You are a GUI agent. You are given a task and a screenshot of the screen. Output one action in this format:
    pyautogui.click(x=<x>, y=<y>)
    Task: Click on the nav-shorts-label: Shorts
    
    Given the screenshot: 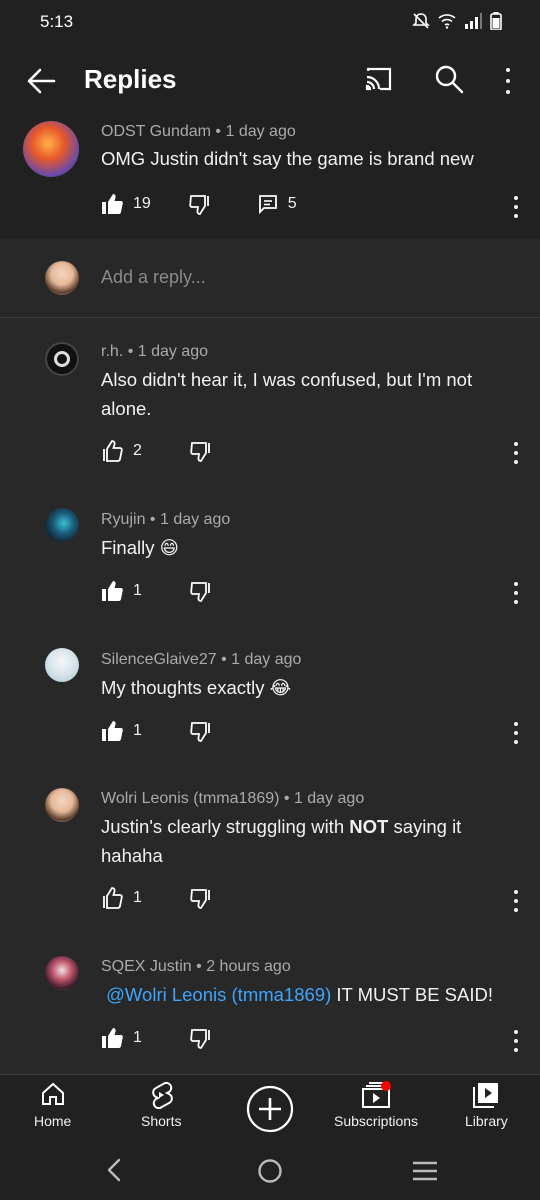 What is the action you would take?
    pyautogui.click(x=161, y=1121)
    